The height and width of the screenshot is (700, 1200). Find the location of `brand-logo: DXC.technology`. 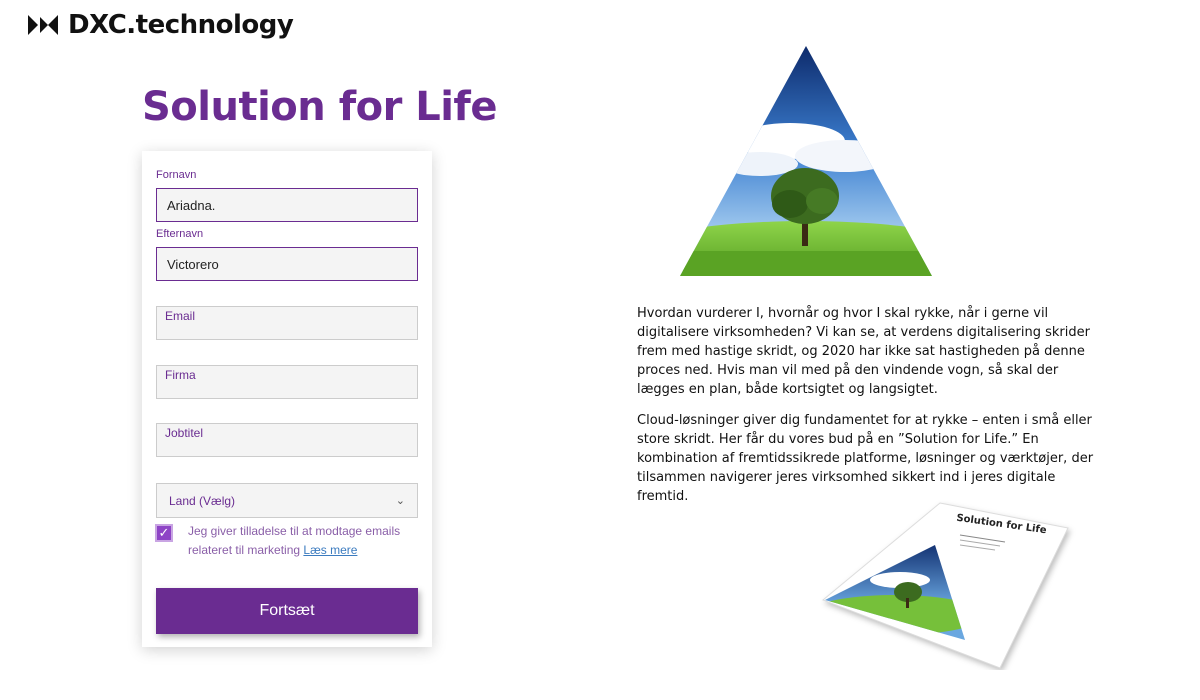

brand-logo: DXC.technology is located at coordinates (161, 25).